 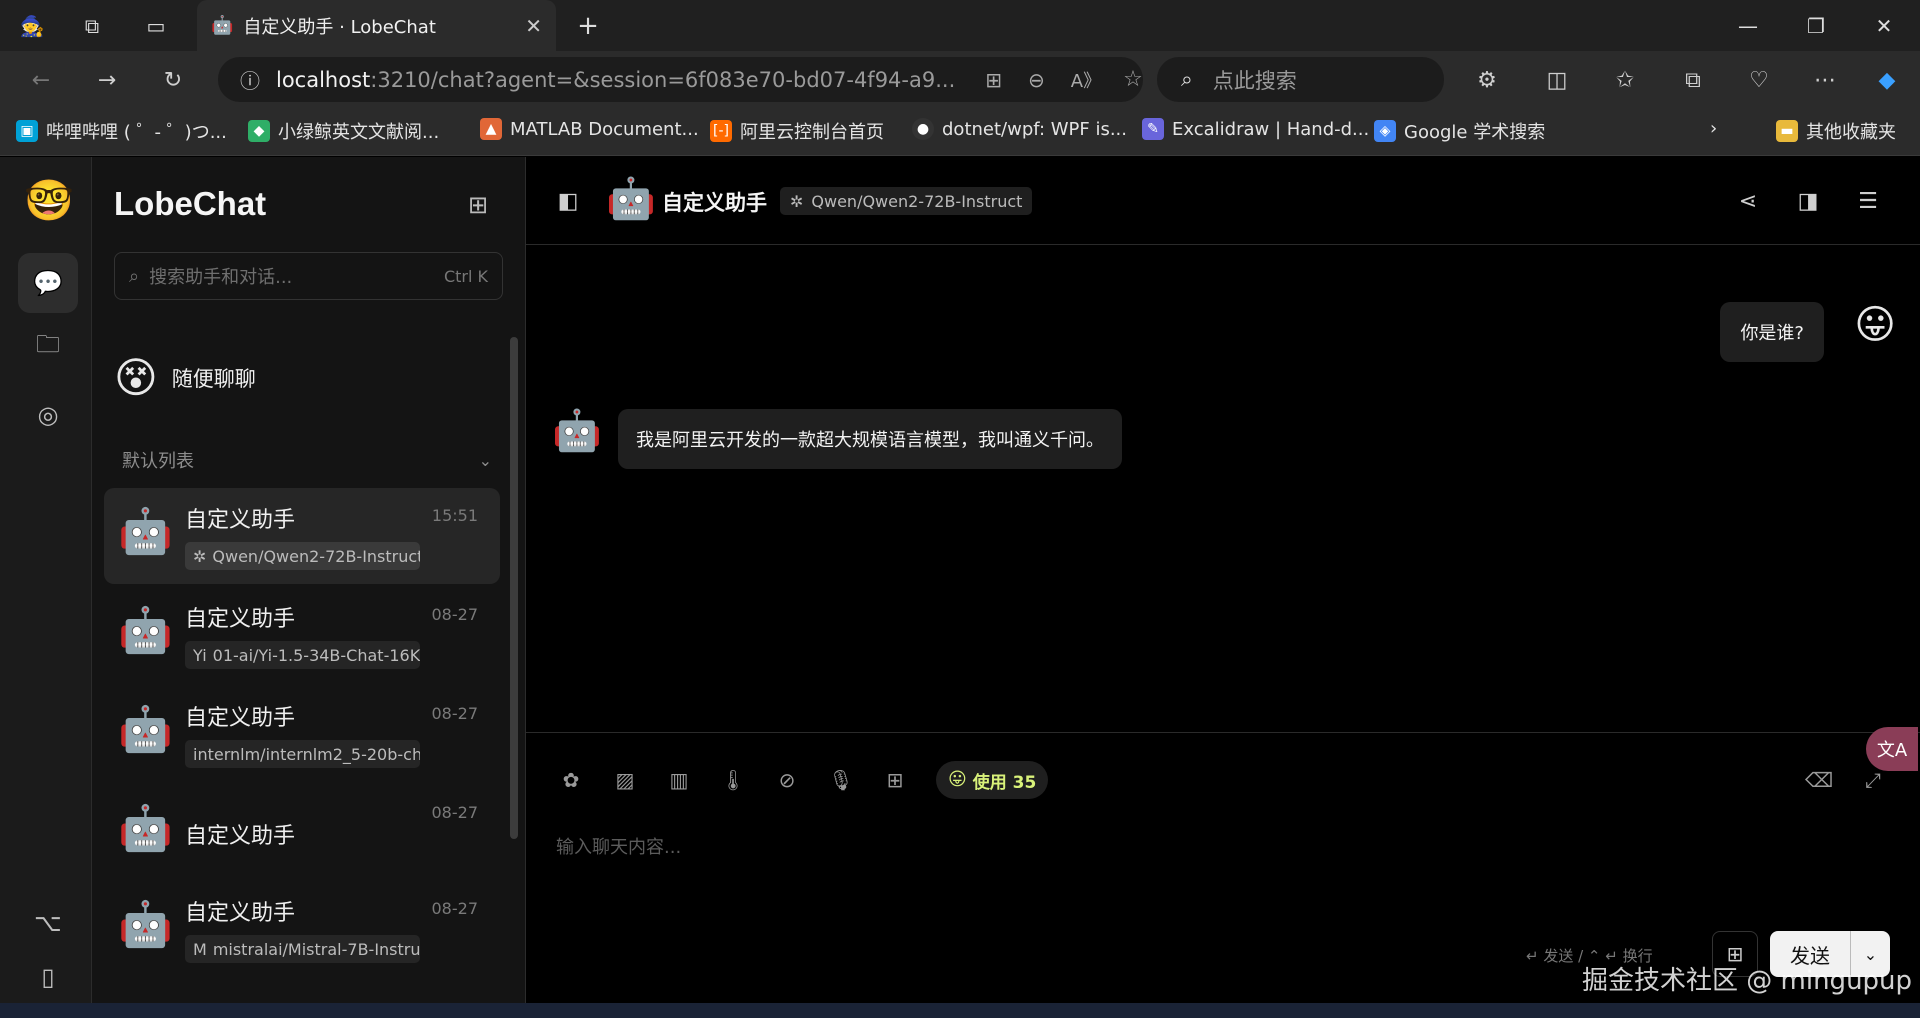 I want to click on session-scrollbar, so click(x=514, y=588).